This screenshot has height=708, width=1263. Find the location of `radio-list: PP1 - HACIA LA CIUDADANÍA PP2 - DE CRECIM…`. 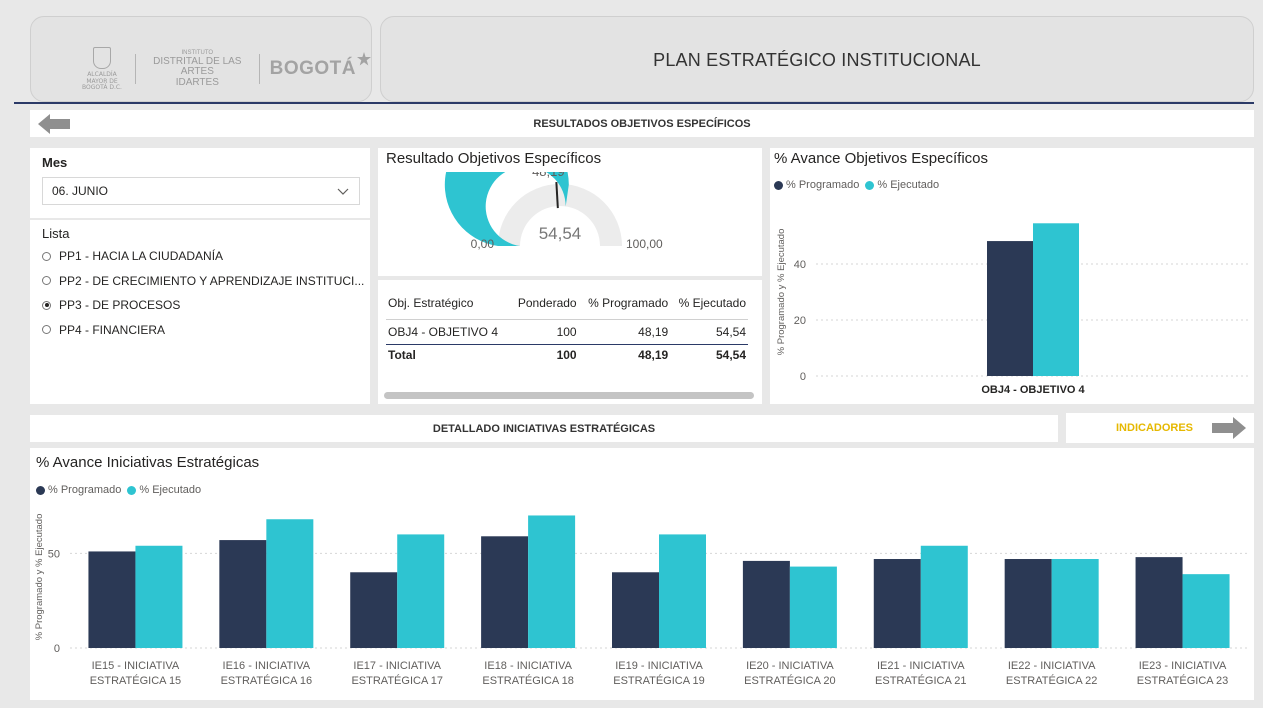

radio-list: PP1 - HACIA LA CIUDADANÍA PP2 - DE CRECIM… is located at coordinates (204, 293).